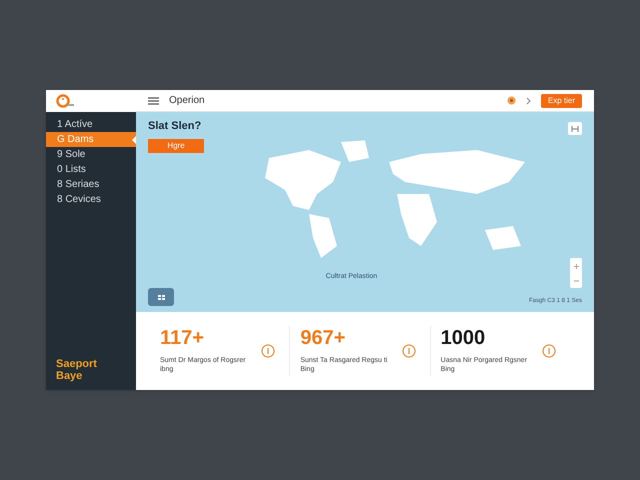 The image size is (640, 480). I want to click on logo-icon, so click(65, 101).